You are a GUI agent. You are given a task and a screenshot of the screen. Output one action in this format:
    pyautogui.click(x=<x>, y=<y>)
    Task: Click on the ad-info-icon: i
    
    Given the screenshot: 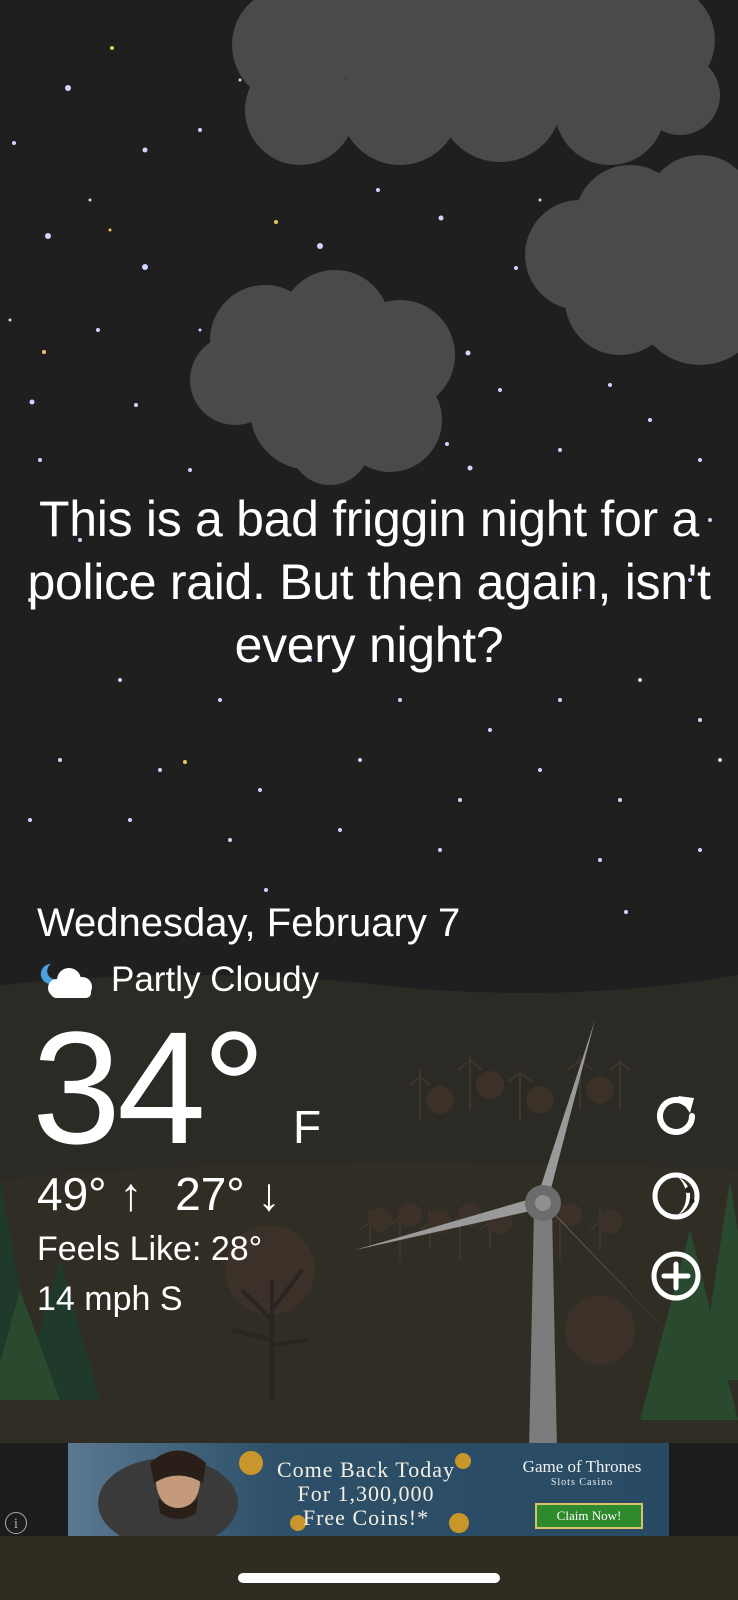 What is the action you would take?
    pyautogui.click(x=16, y=1523)
    